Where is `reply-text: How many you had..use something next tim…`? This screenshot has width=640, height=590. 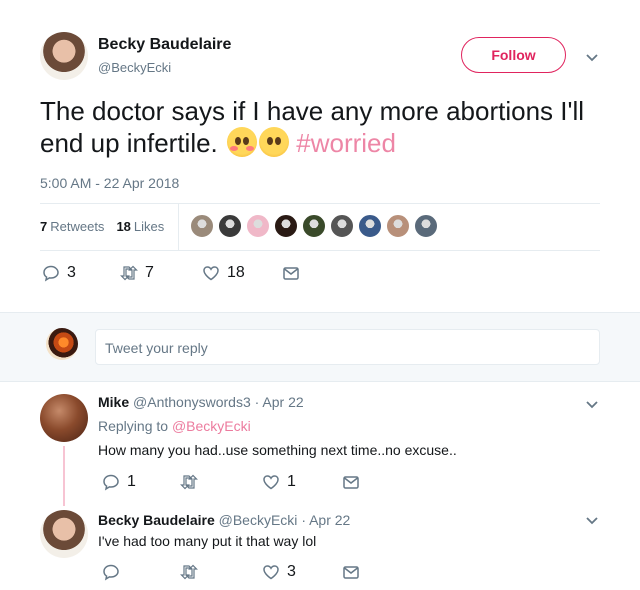 reply-text: How many you had..use something next tim… is located at coordinates (277, 450).